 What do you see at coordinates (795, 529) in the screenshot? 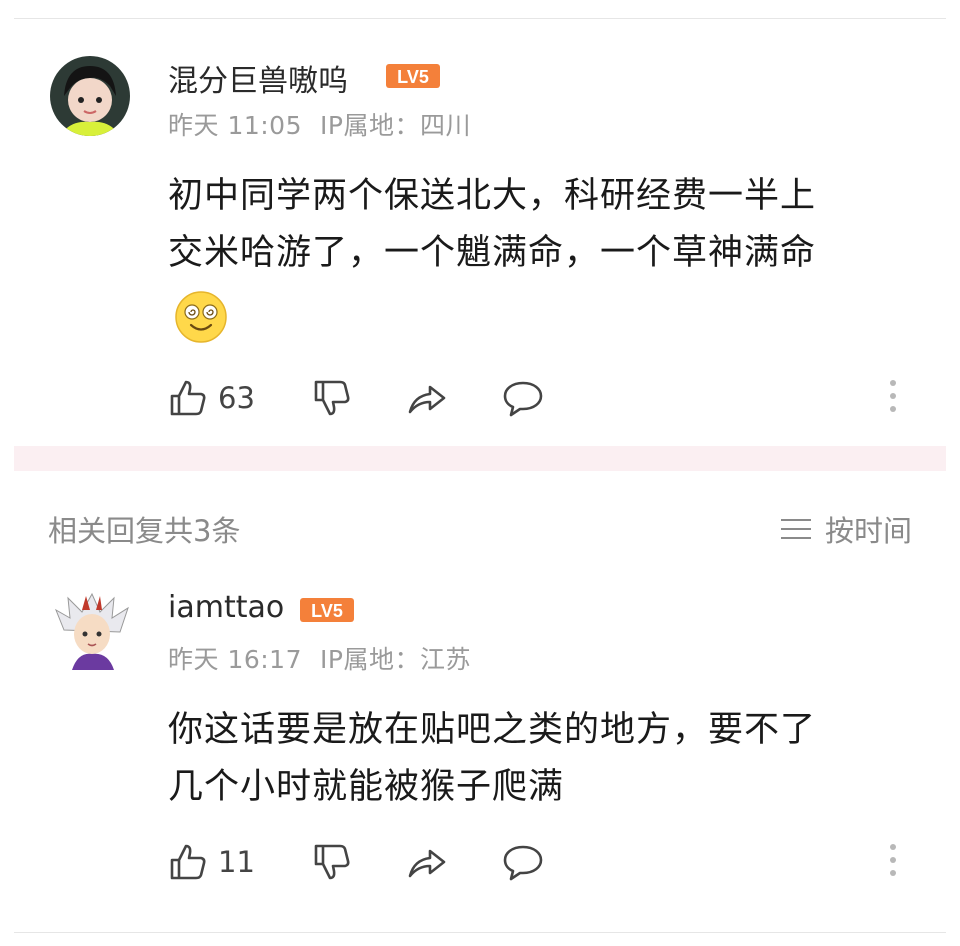
I see `sort-icon` at bounding box center [795, 529].